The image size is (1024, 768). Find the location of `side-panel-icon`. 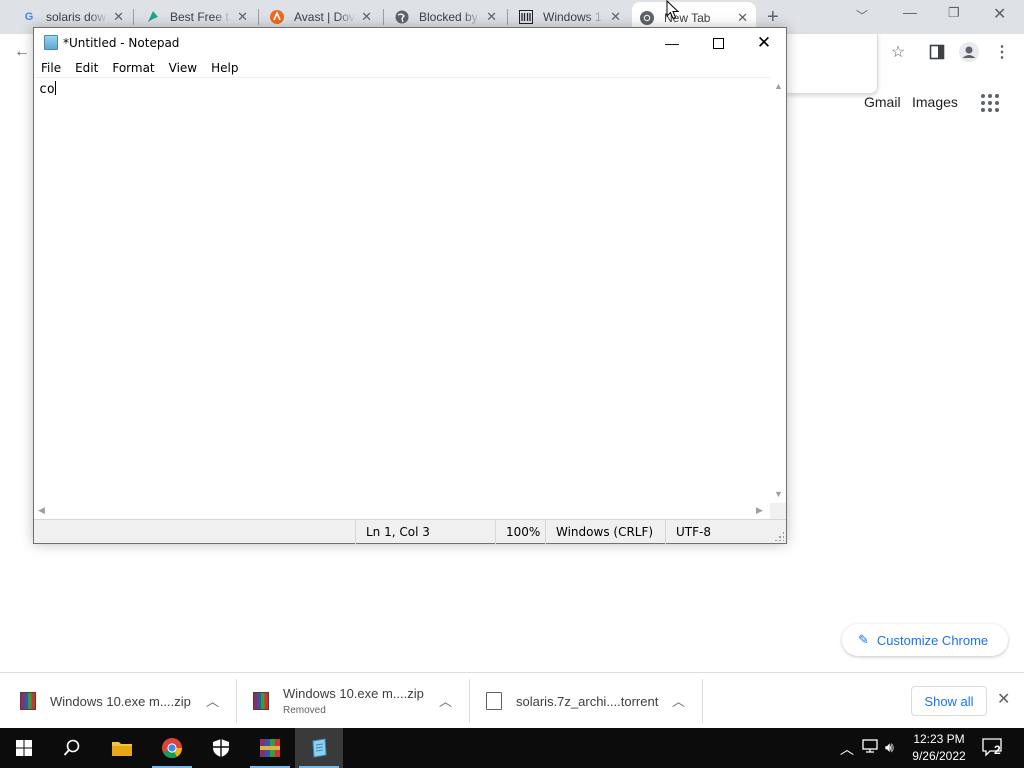

side-panel-icon is located at coordinates (937, 52).